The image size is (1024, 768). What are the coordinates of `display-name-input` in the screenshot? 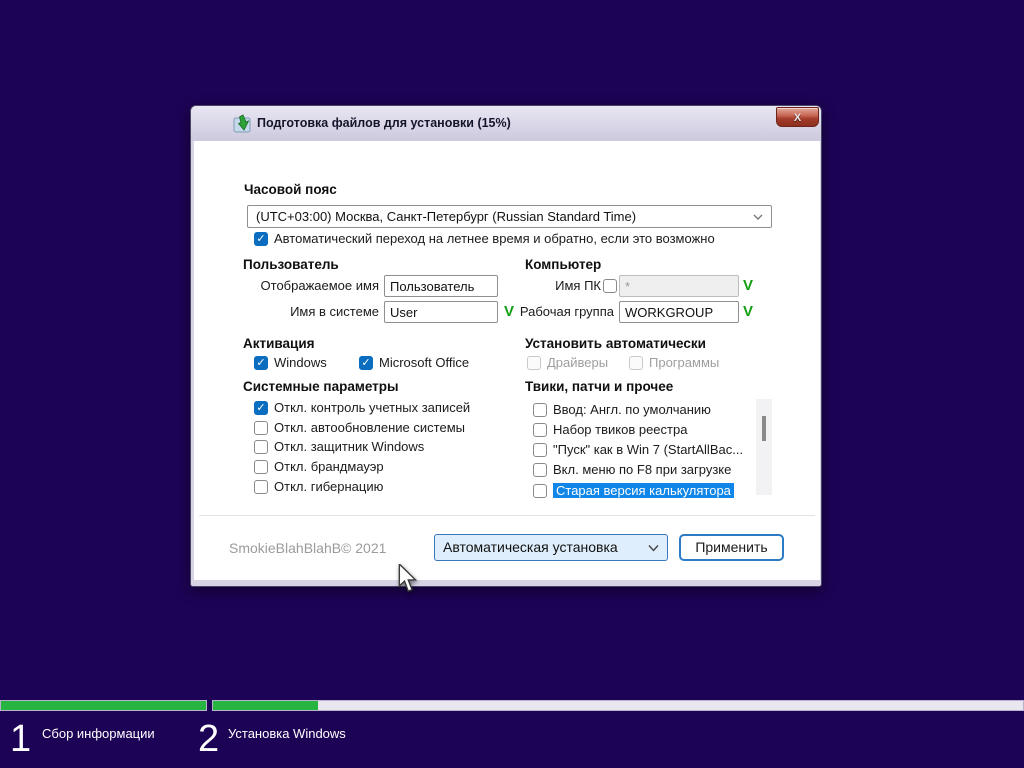 It's located at (441, 286).